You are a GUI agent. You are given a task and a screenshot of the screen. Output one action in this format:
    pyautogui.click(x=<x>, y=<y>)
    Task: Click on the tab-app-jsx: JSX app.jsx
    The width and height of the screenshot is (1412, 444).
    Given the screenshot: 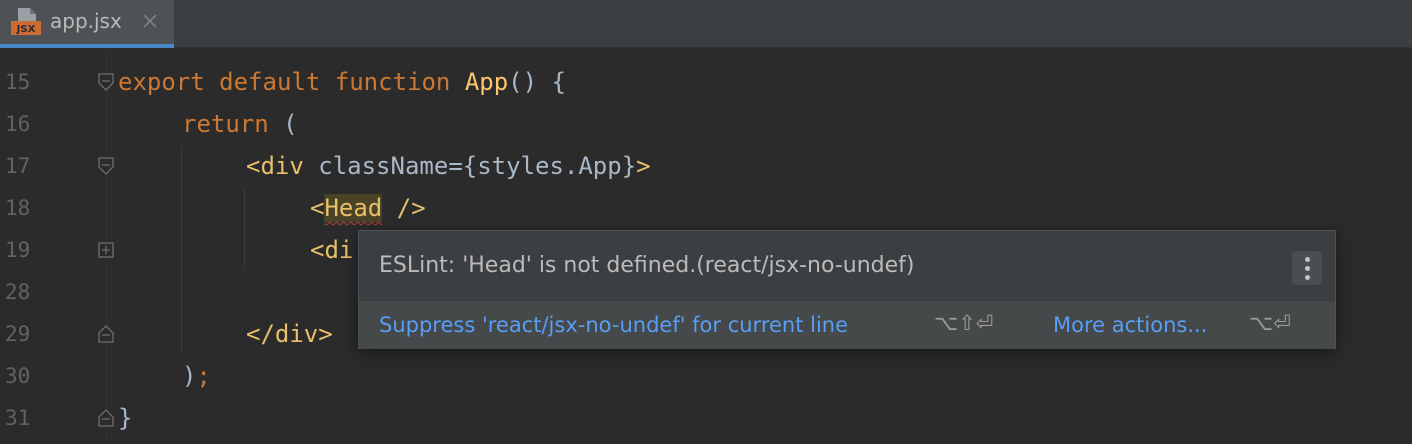 What is the action you would take?
    pyautogui.click(x=87, y=24)
    